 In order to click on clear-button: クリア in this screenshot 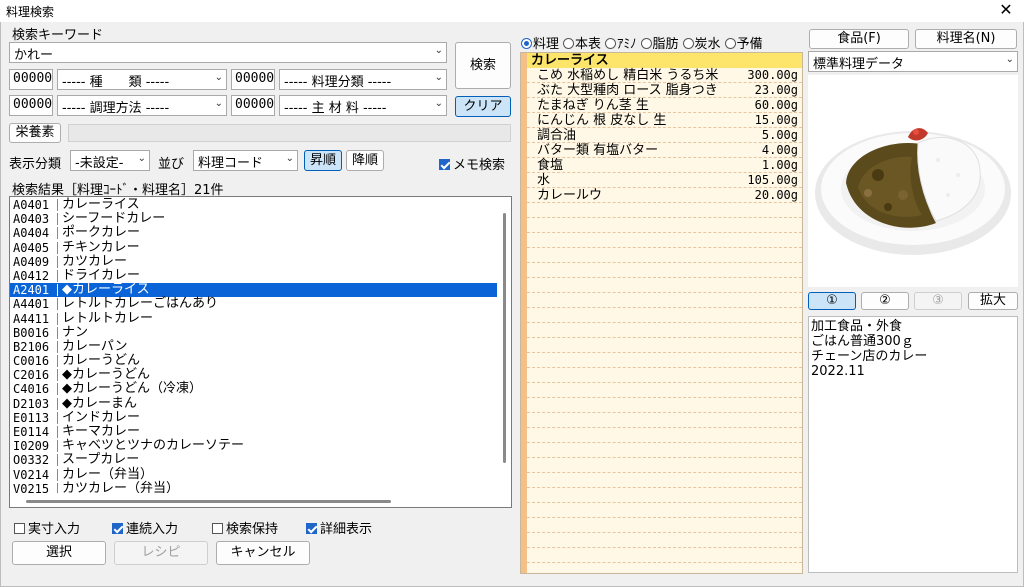, I will do `click(483, 106)`.